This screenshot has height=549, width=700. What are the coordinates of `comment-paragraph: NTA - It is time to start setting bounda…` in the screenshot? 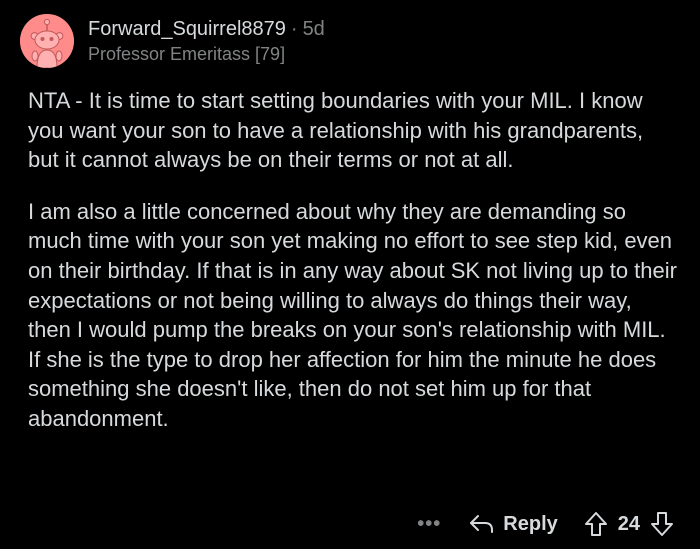 It's located at (336, 130).